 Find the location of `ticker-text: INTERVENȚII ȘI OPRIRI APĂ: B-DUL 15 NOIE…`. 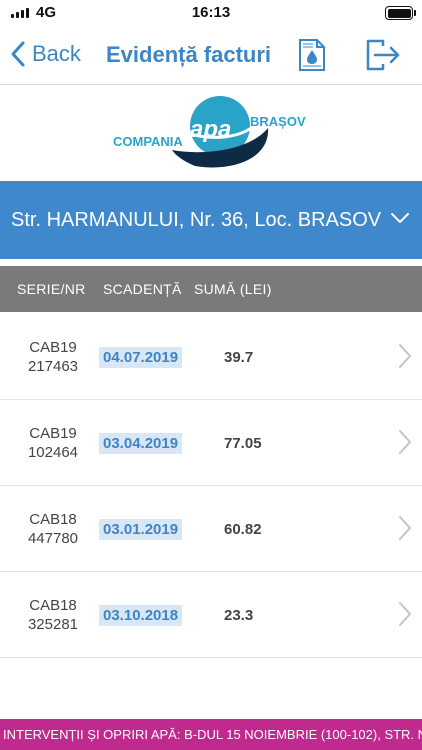

ticker-text: INTERVENȚII ȘI OPRIRI APĂ: B-DUL 15 NOIE… is located at coordinates (212, 734).